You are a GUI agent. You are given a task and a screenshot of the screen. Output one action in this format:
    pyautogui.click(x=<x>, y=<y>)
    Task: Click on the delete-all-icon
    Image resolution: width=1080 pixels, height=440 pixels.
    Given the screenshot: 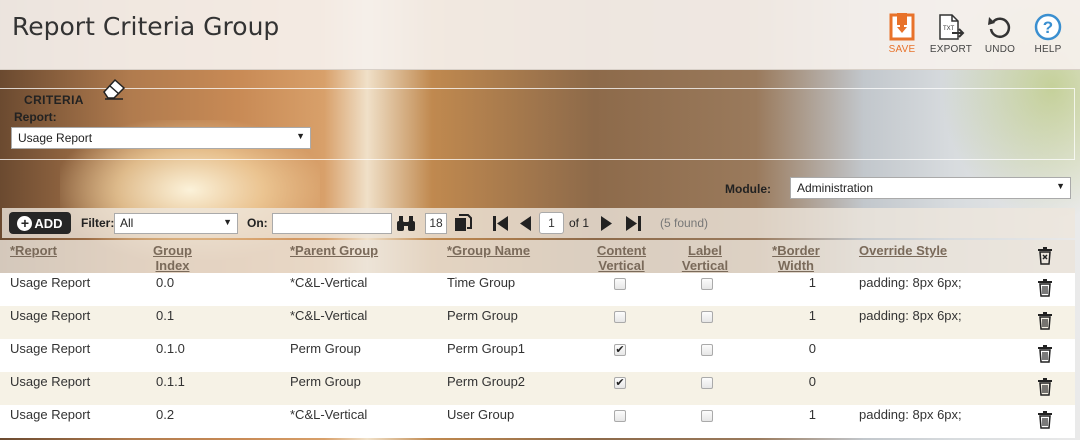 What is the action you would take?
    pyautogui.click(x=1045, y=257)
    